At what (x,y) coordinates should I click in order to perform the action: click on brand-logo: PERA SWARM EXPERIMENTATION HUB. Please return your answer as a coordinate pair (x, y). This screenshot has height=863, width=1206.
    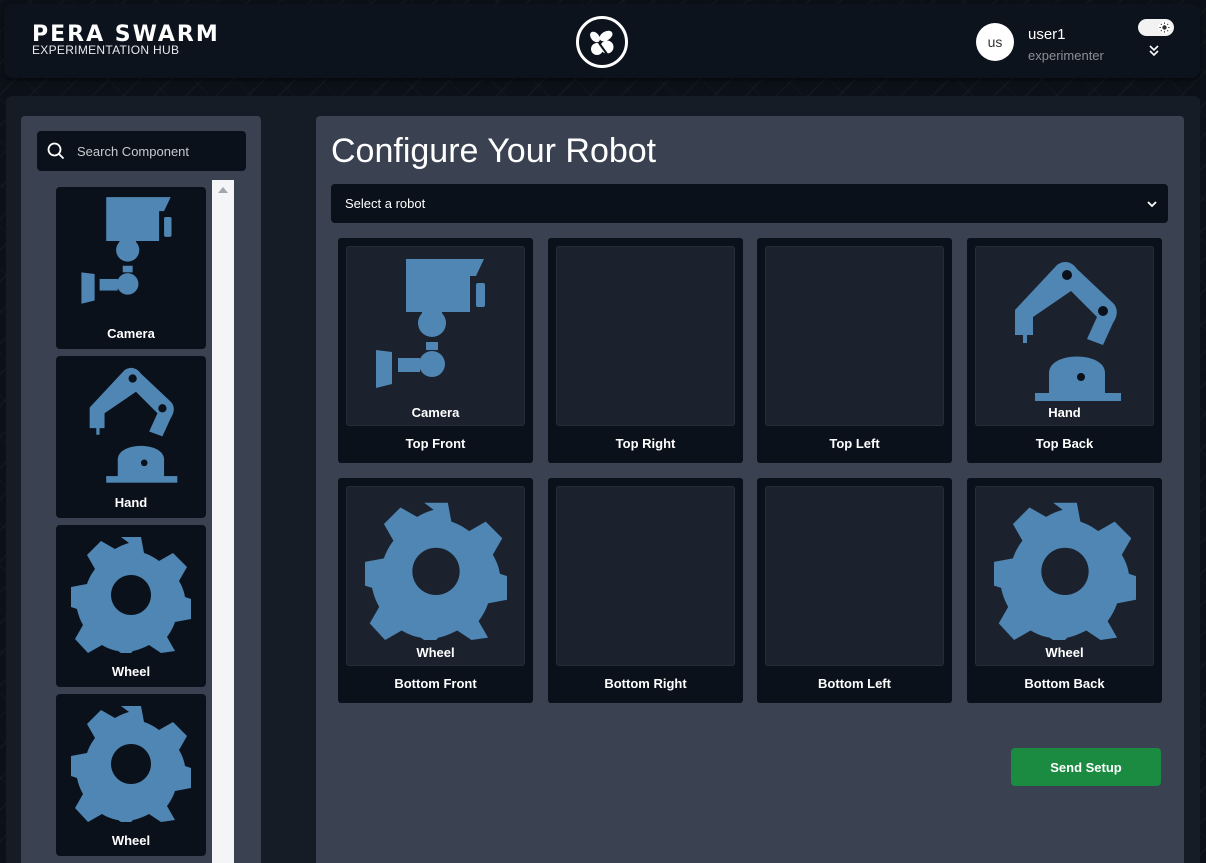
    Looking at the image, I should click on (126, 40).